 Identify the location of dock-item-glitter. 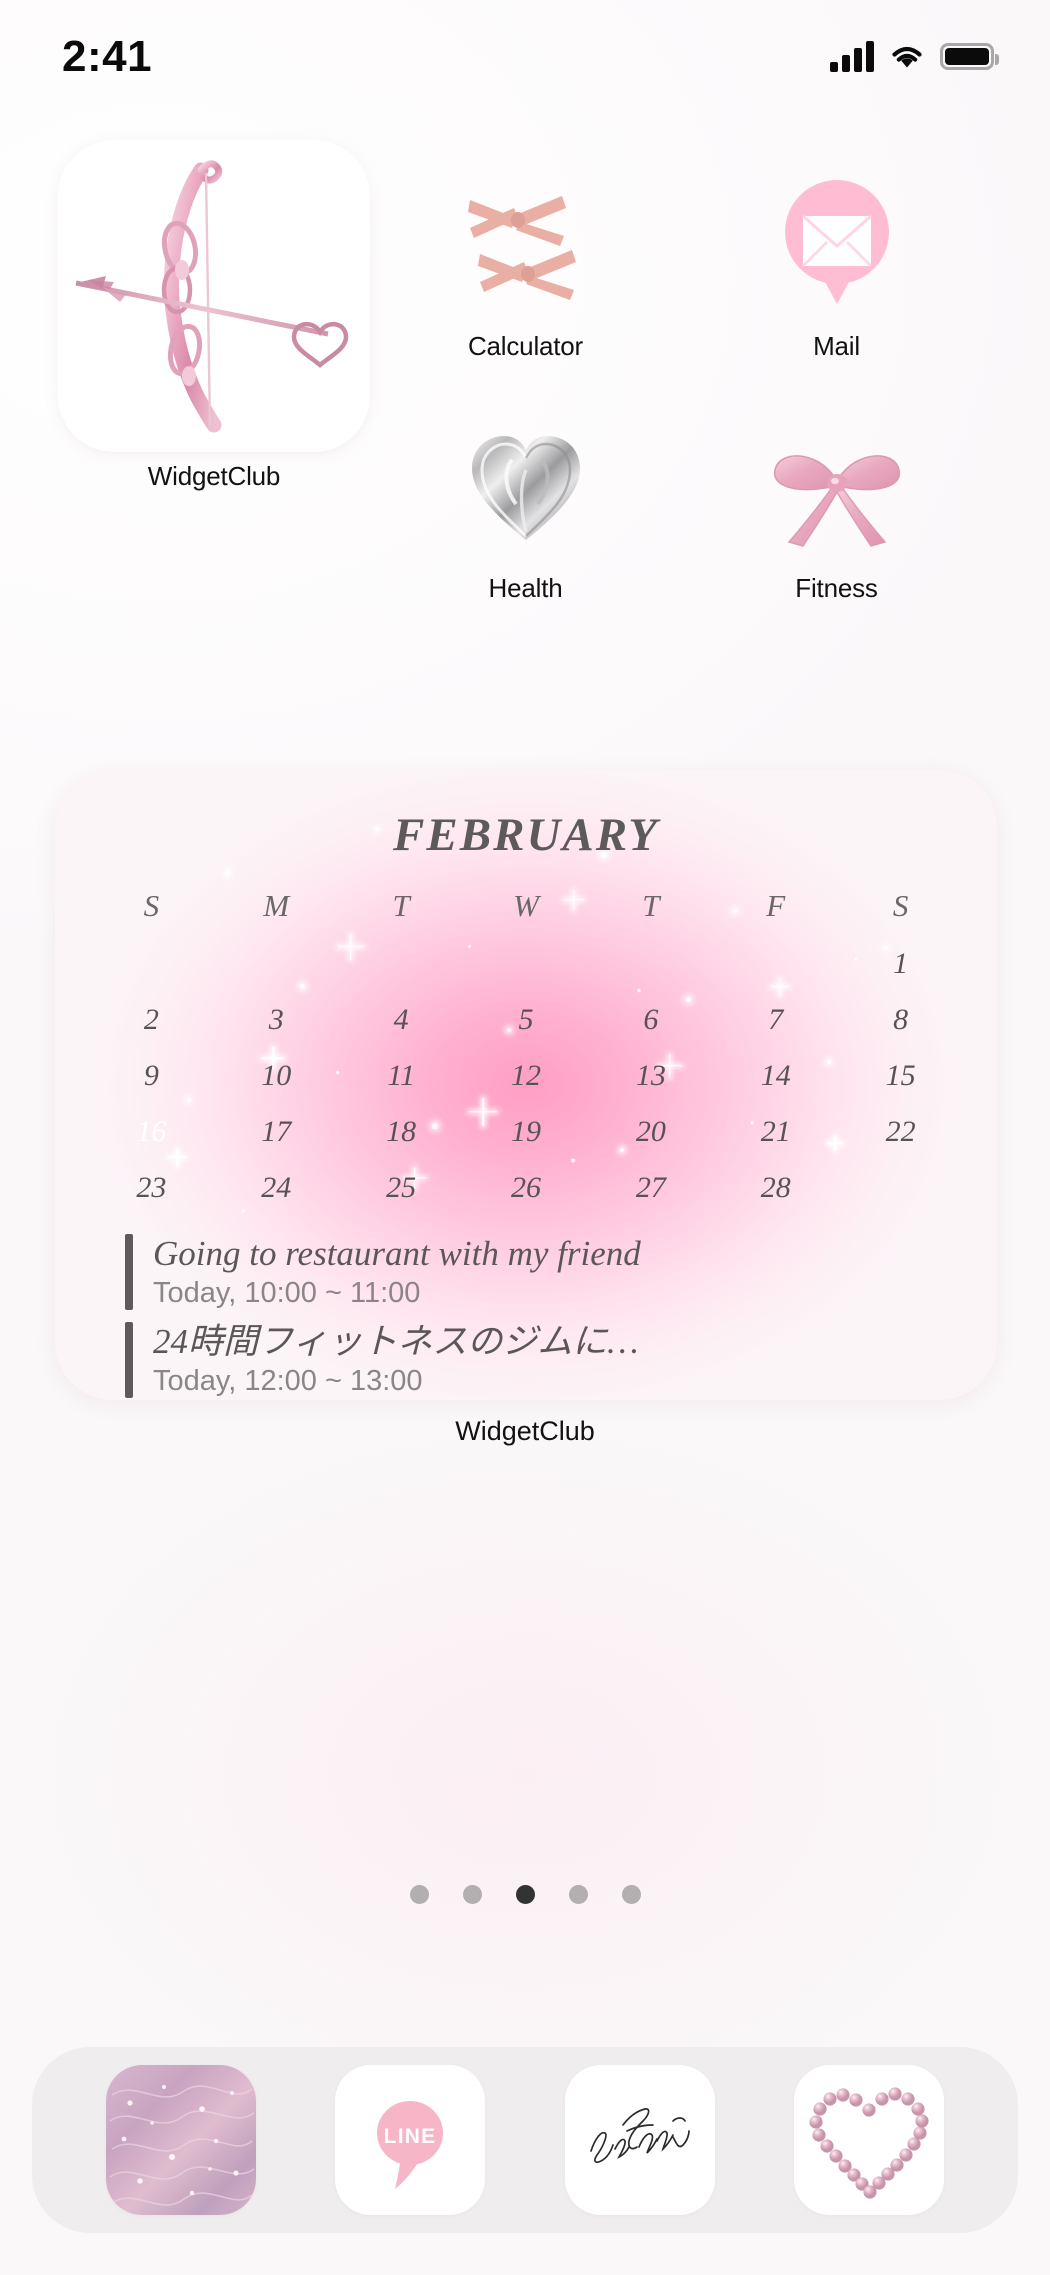
(180, 2140).